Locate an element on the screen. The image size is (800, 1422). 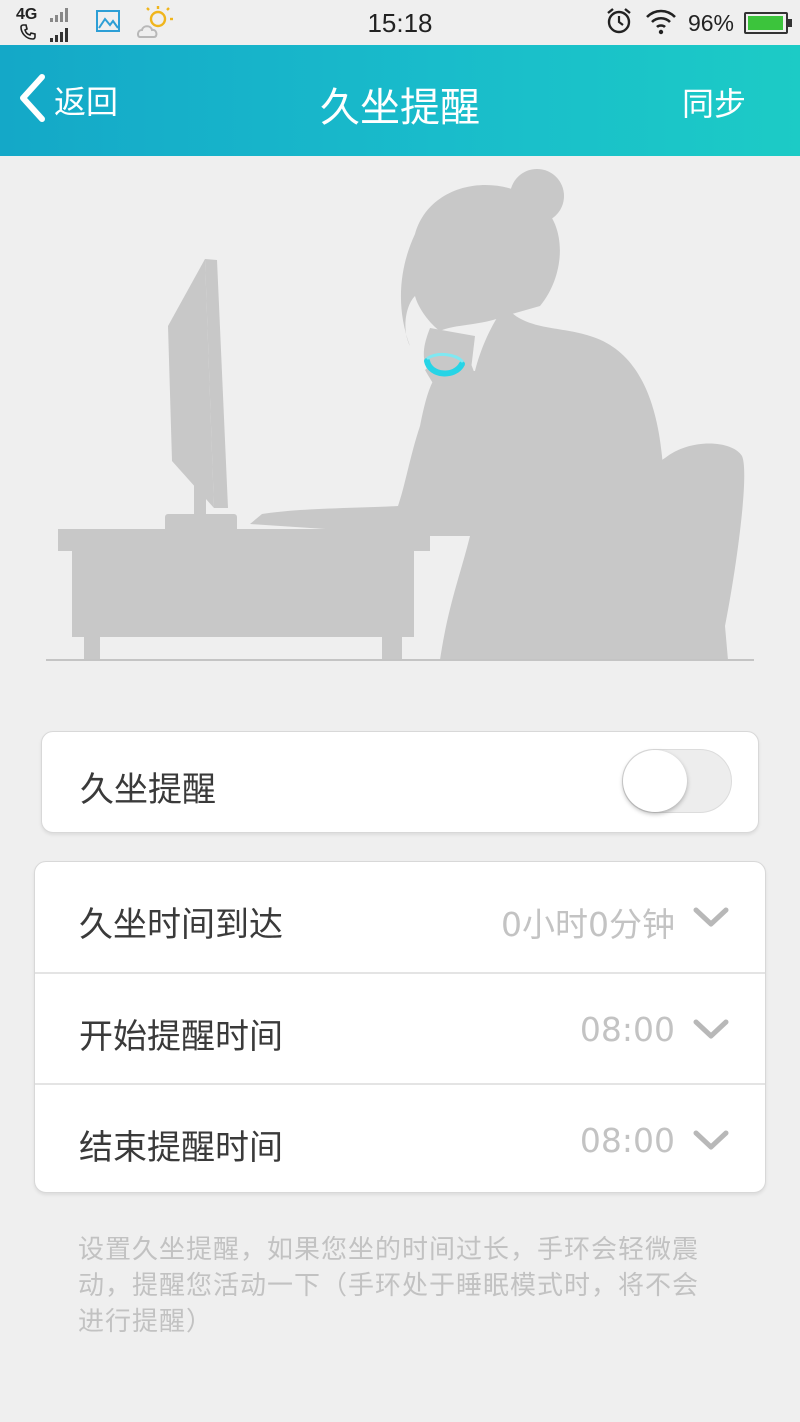
battery-percent: 96% is located at coordinates (710, 22).